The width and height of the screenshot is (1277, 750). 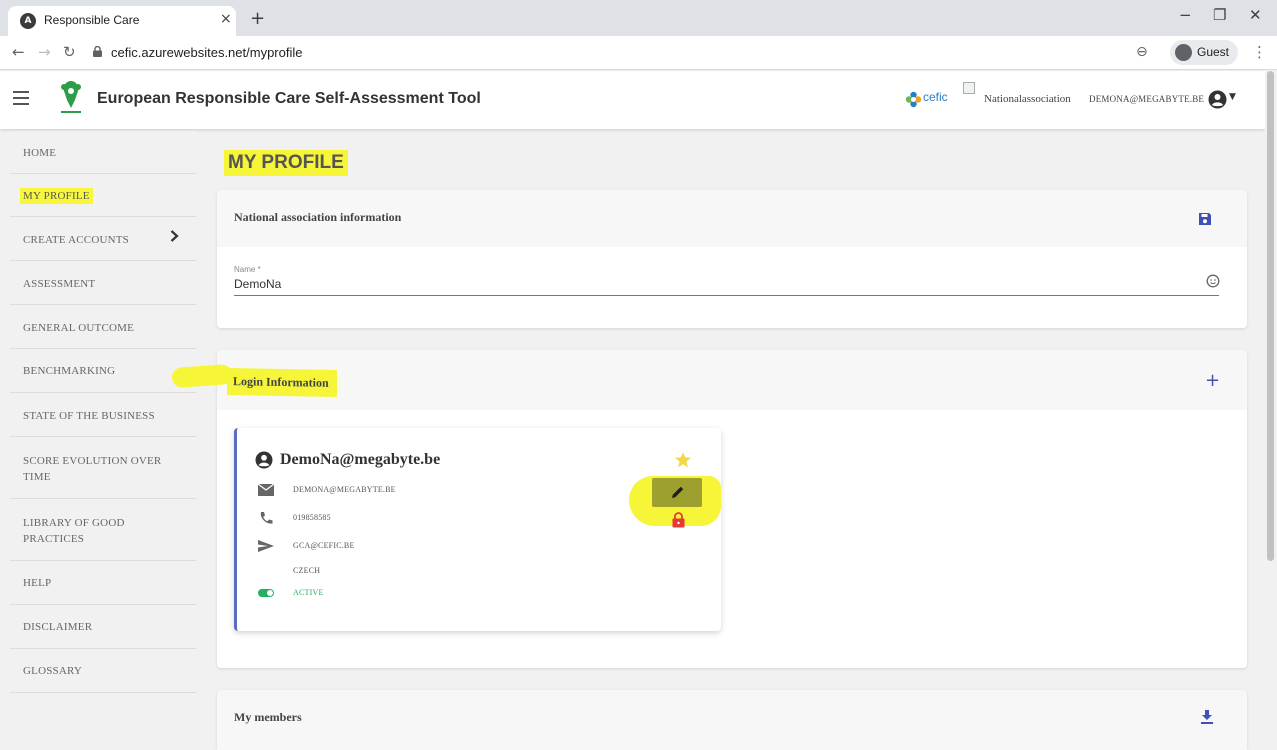 What do you see at coordinates (37, 583) in the screenshot?
I see `sidebar-item-label: HELP` at bounding box center [37, 583].